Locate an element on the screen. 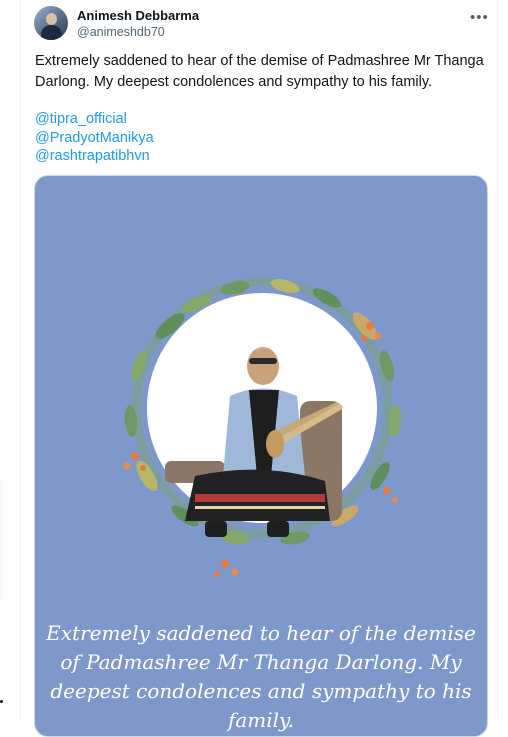 This screenshot has height=737, width=508. avatar-head is located at coordinates (51, 19).